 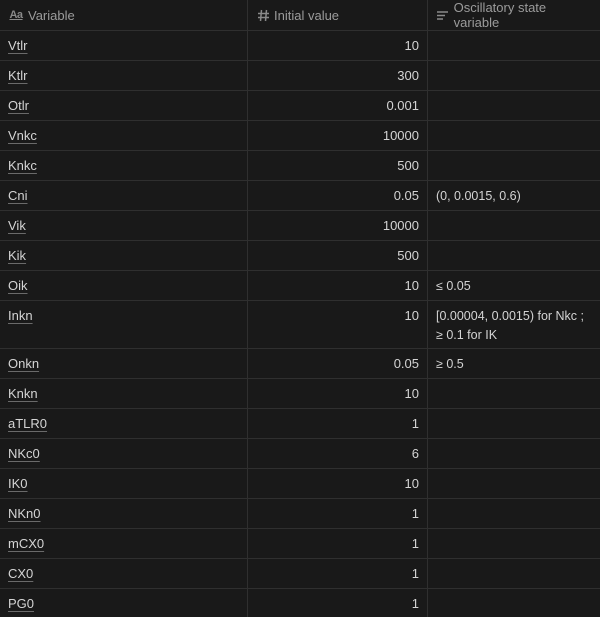 I want to click on variable-name-link: Oik, so click(x=18, y=285).